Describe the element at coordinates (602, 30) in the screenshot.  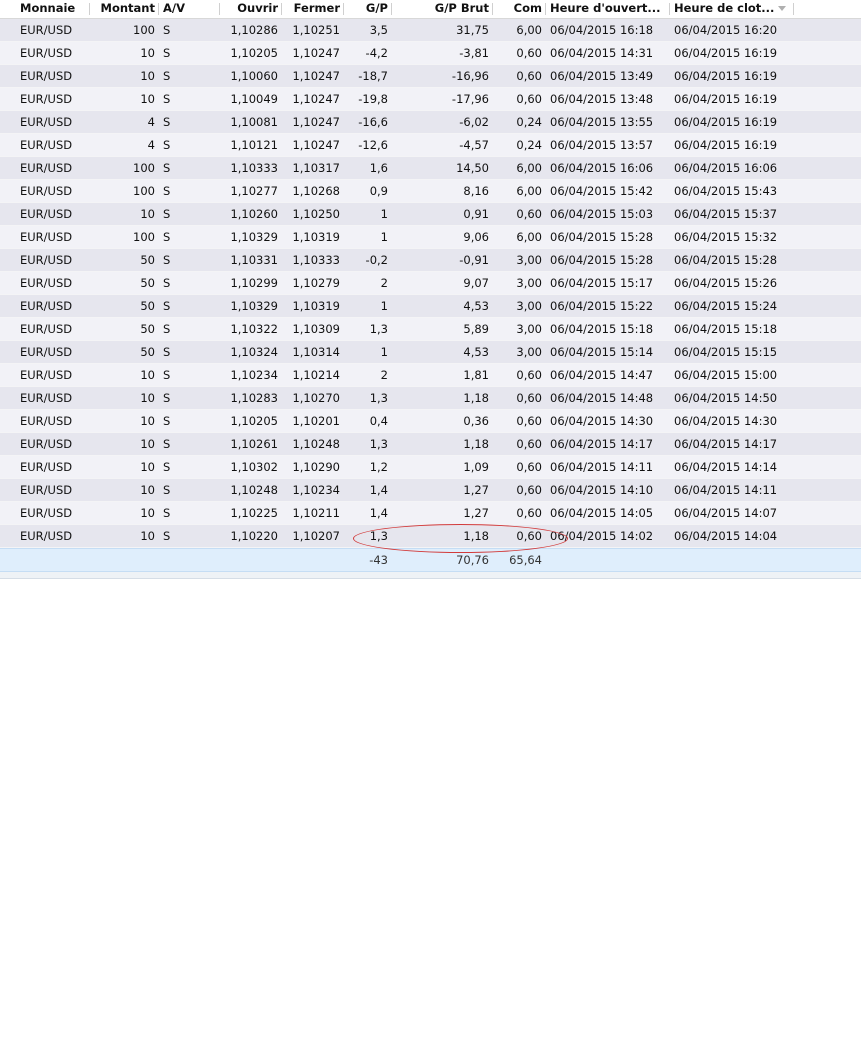
I see `cell-heure-ouverture: 06/04/2015 16:18` at that location.